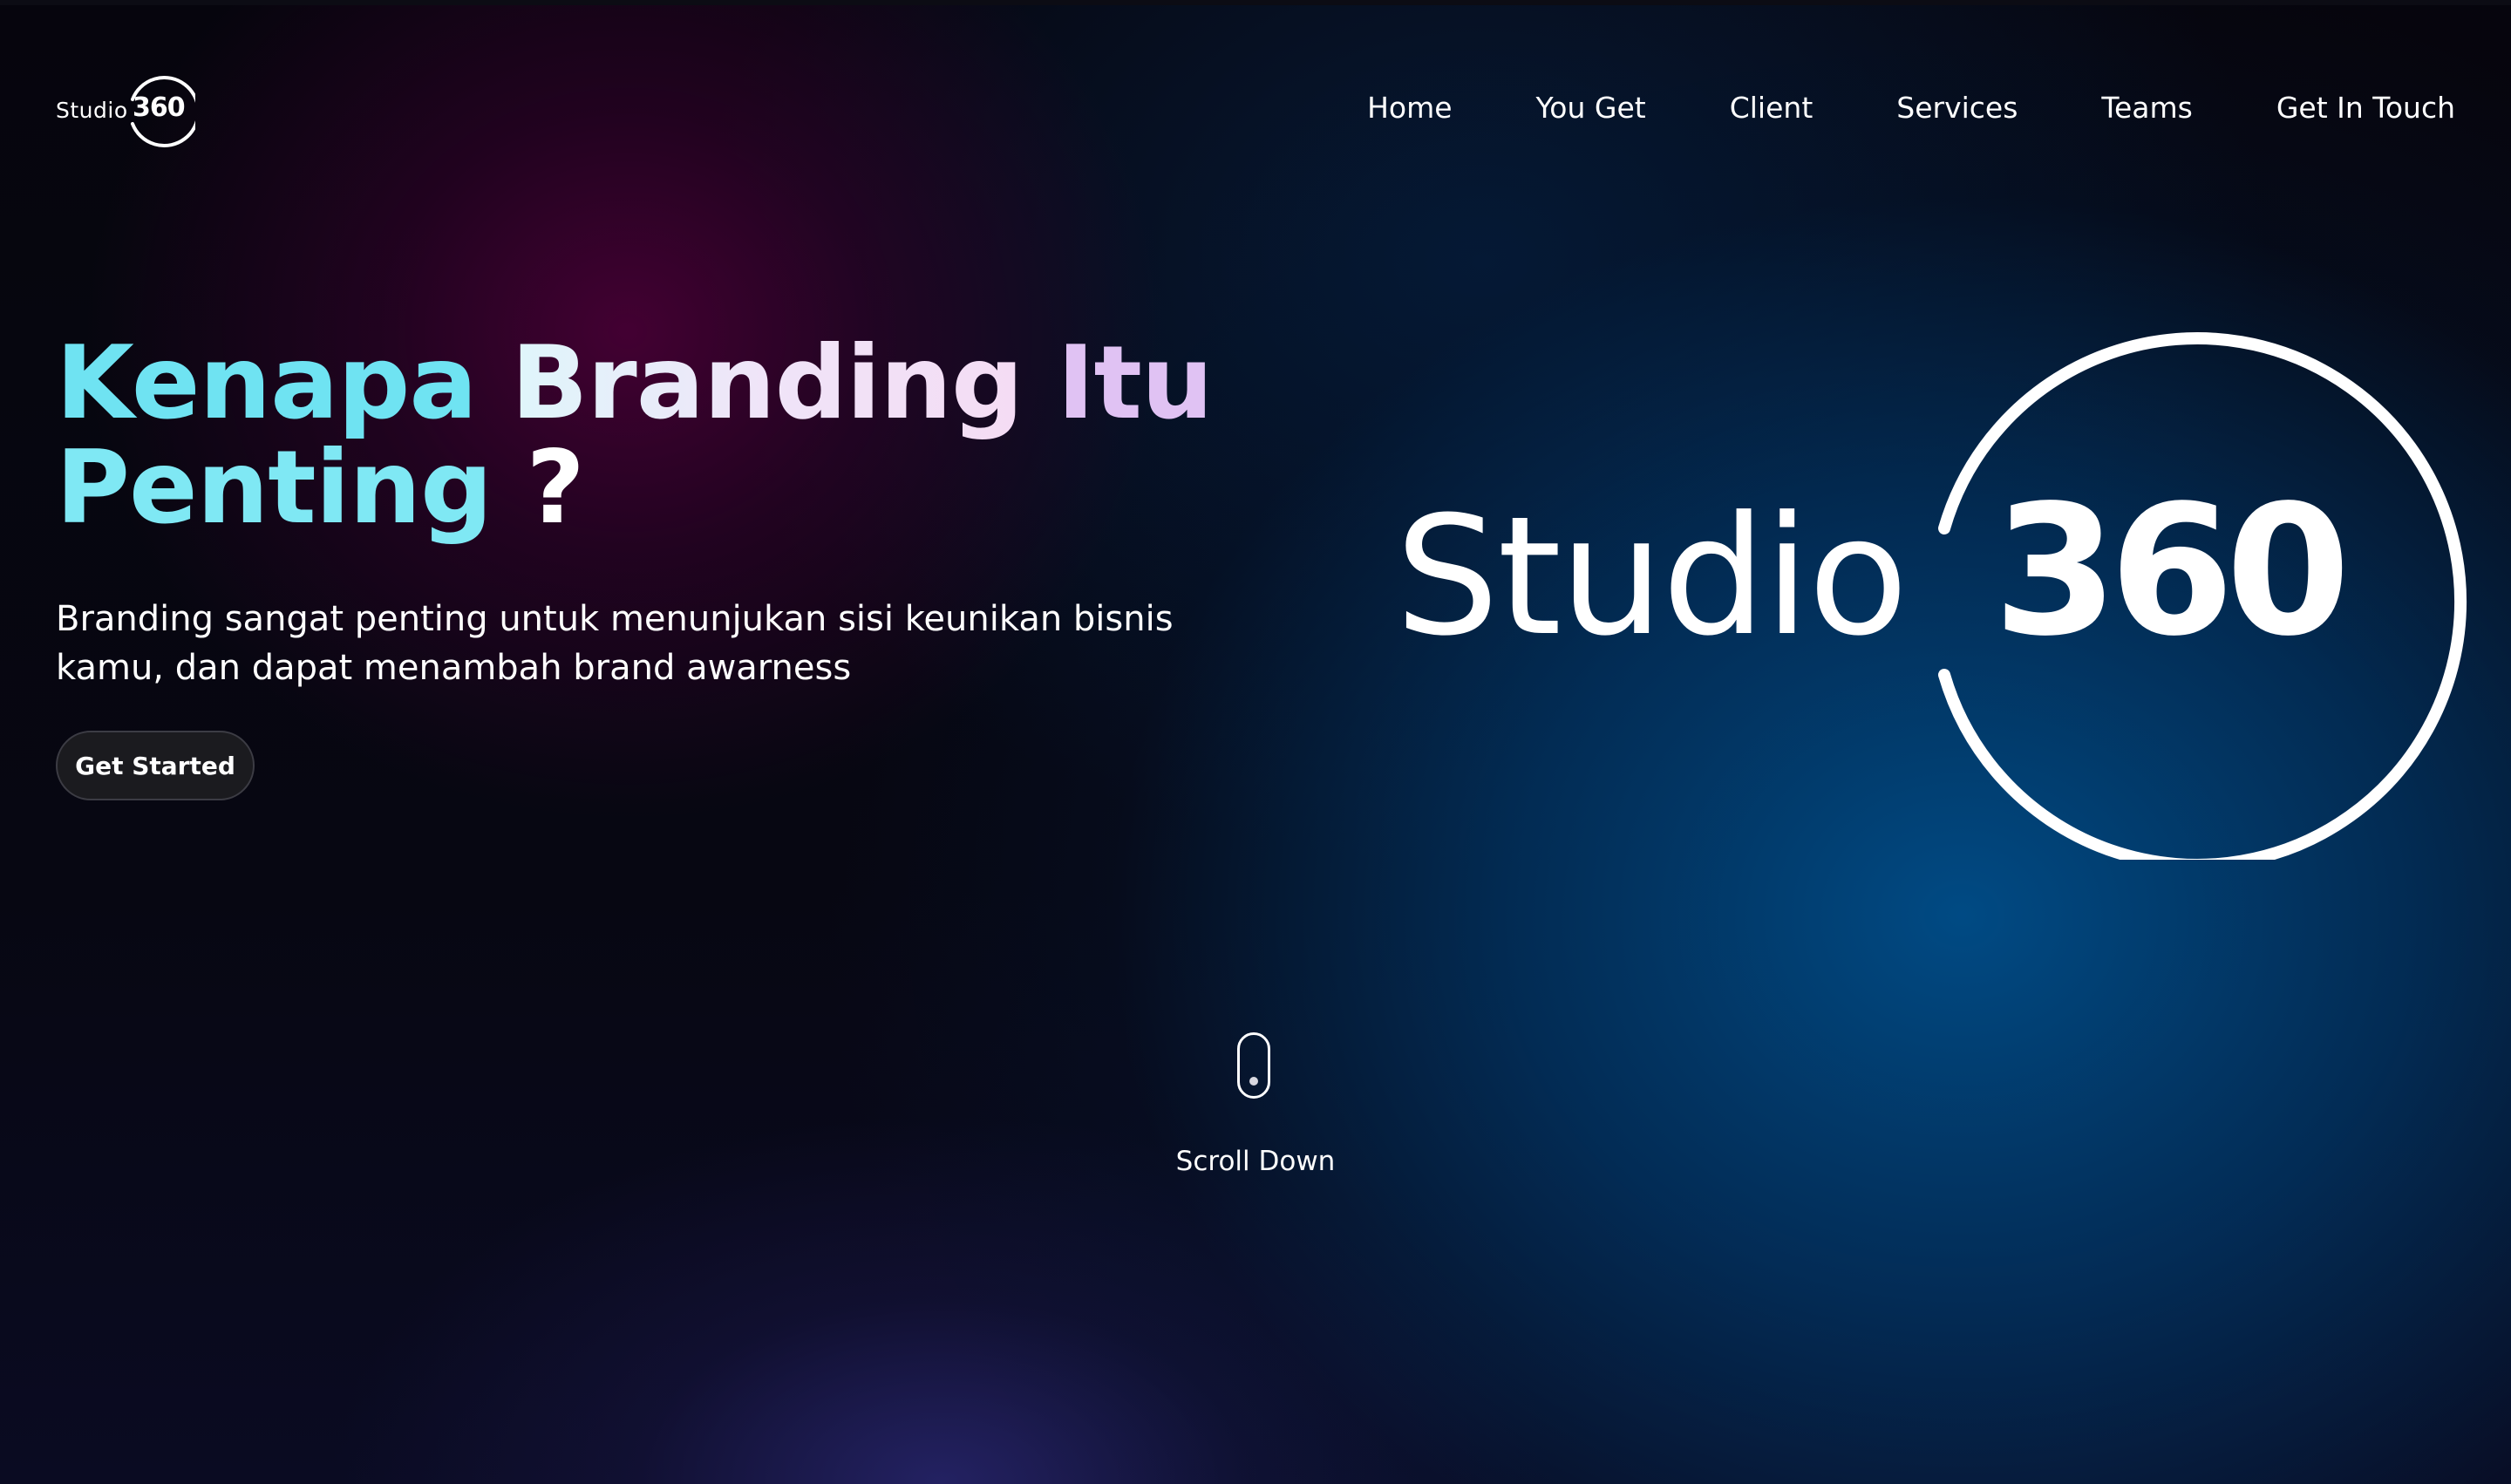 Image resolution: width=2511 pixels, height=1484 pixels. Describe the element at coordinates (274, 488) in the screenshot. I see `headline-word-penting: Penting` at that location.